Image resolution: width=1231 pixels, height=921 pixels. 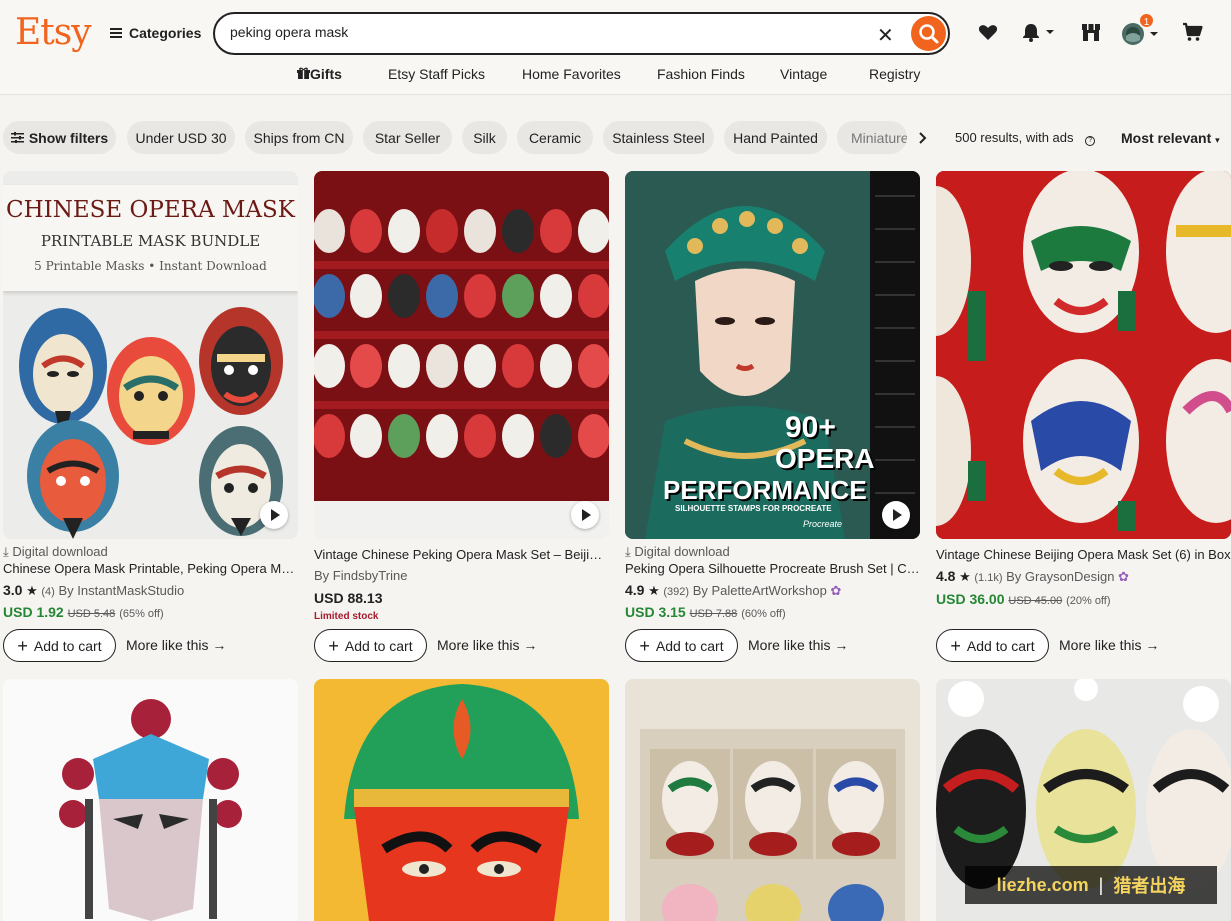 I want to click on menu-icon, so click(x=116, y=33).